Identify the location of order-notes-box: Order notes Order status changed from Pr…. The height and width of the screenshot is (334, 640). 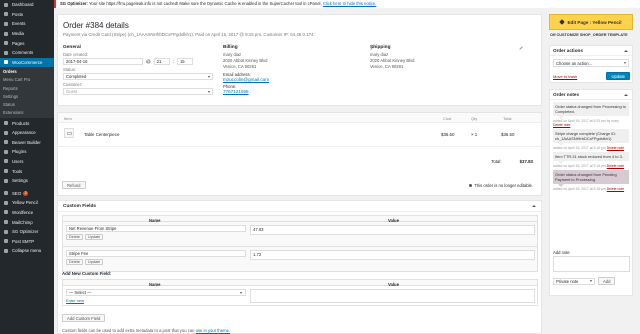
(591, 192).